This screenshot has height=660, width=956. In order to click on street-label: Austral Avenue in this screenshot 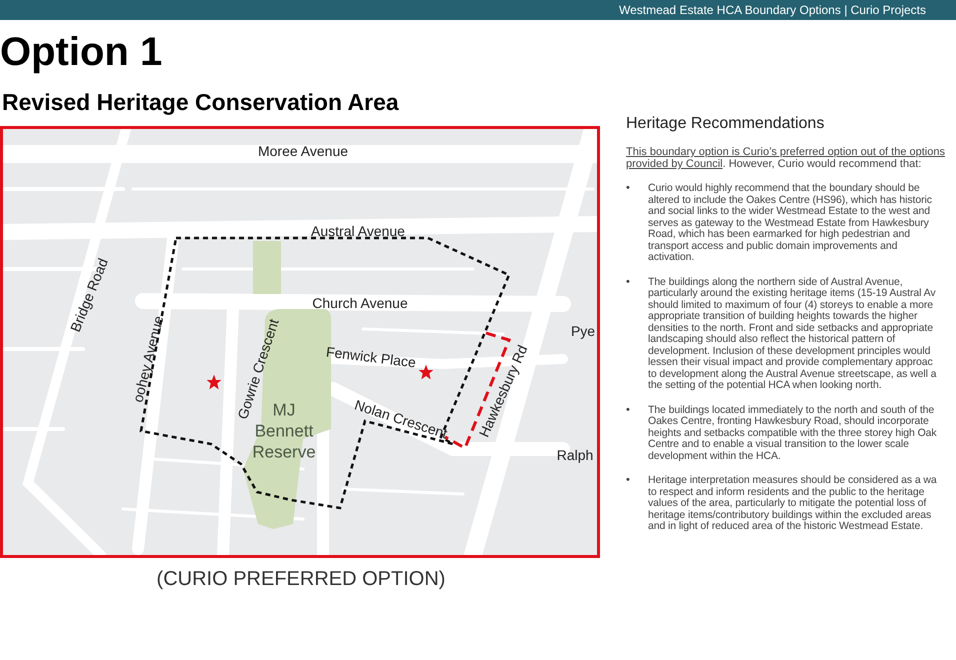, I will do `click(358, 231)`.